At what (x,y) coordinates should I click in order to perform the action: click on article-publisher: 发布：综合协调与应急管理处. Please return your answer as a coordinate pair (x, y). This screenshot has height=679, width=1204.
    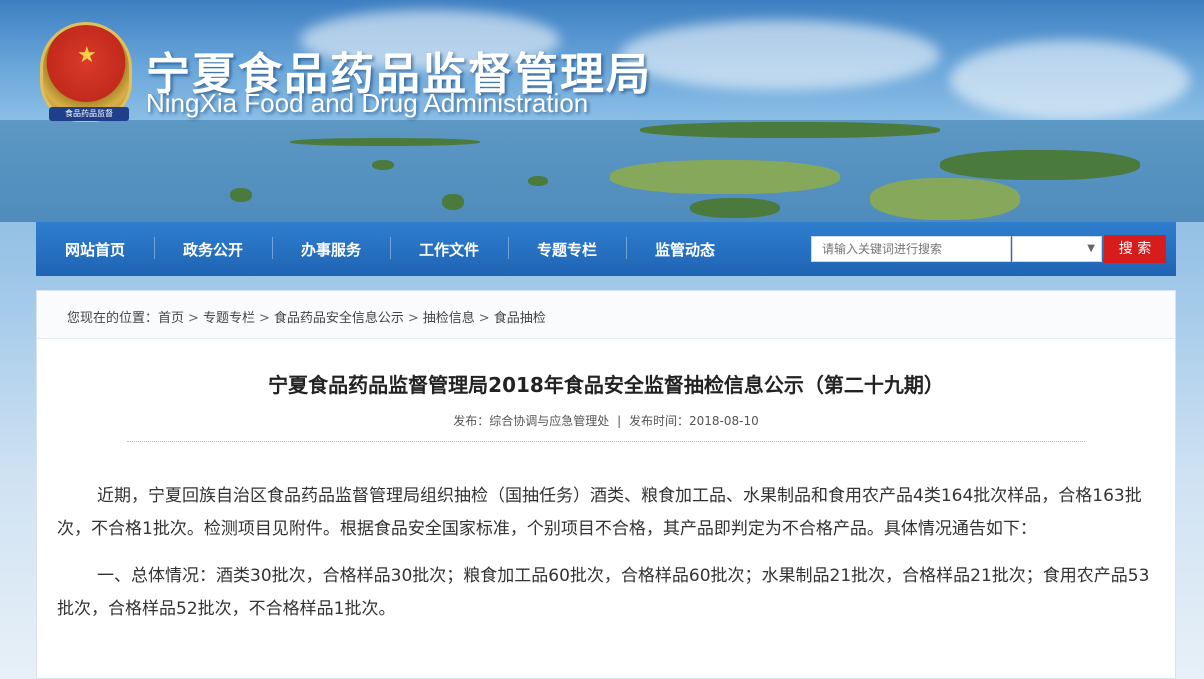
    Looking at the image, I should click on (531, 421).